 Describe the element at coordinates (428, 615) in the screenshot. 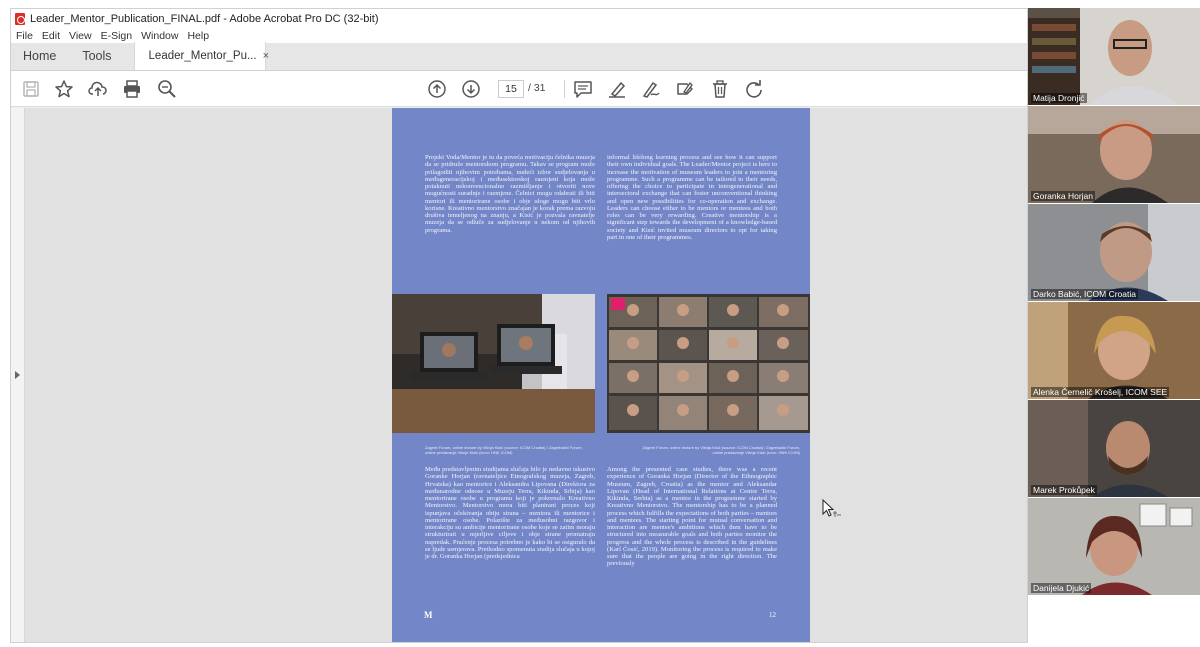

I see `page-logo: M` at that location.